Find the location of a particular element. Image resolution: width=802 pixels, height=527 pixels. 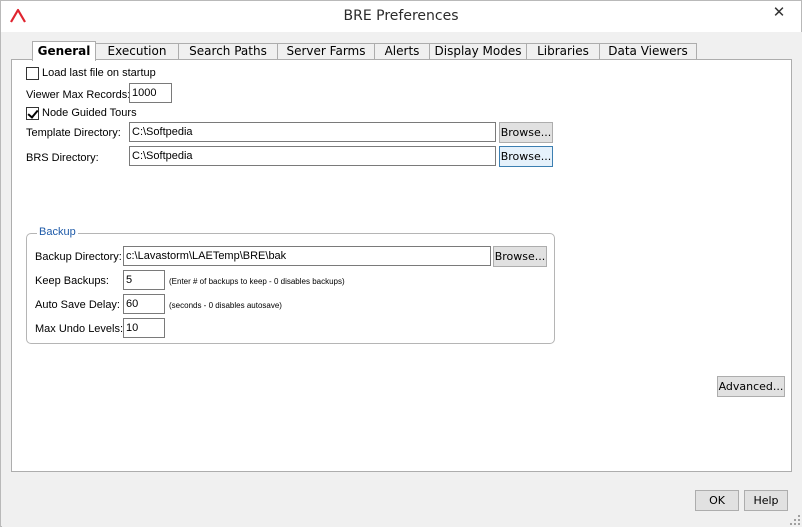

node-guided-tours-label: Node Guided Tours is located at coordinates (89, 113).